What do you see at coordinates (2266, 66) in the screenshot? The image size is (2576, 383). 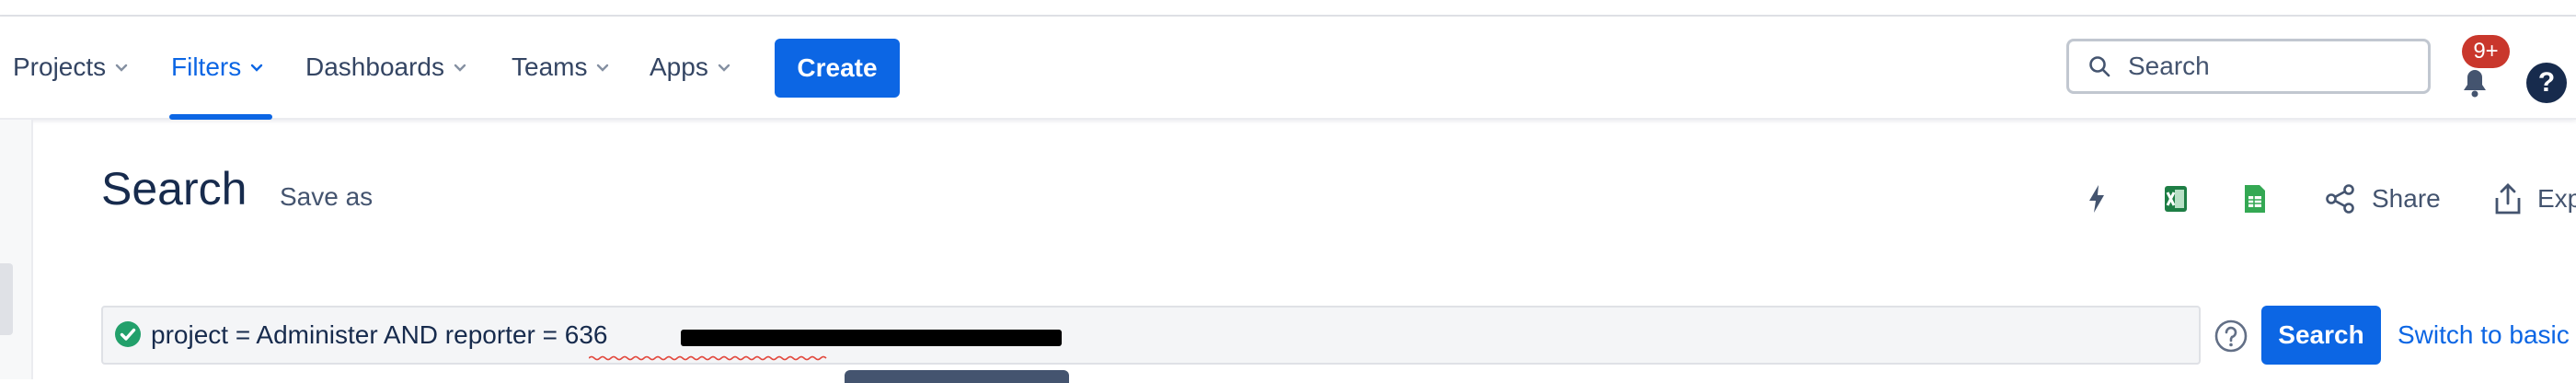 I see `global-search-input` at bounding box center [2266, 66].